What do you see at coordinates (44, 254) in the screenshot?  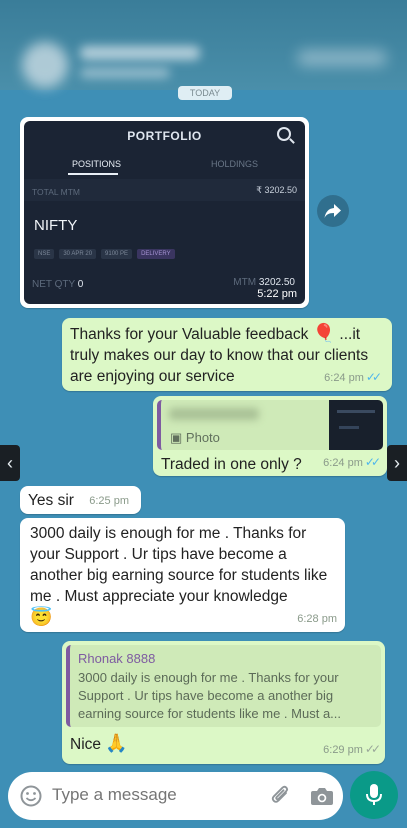 I see `tag-exchange: NSE` at bounding box center [44, 254].